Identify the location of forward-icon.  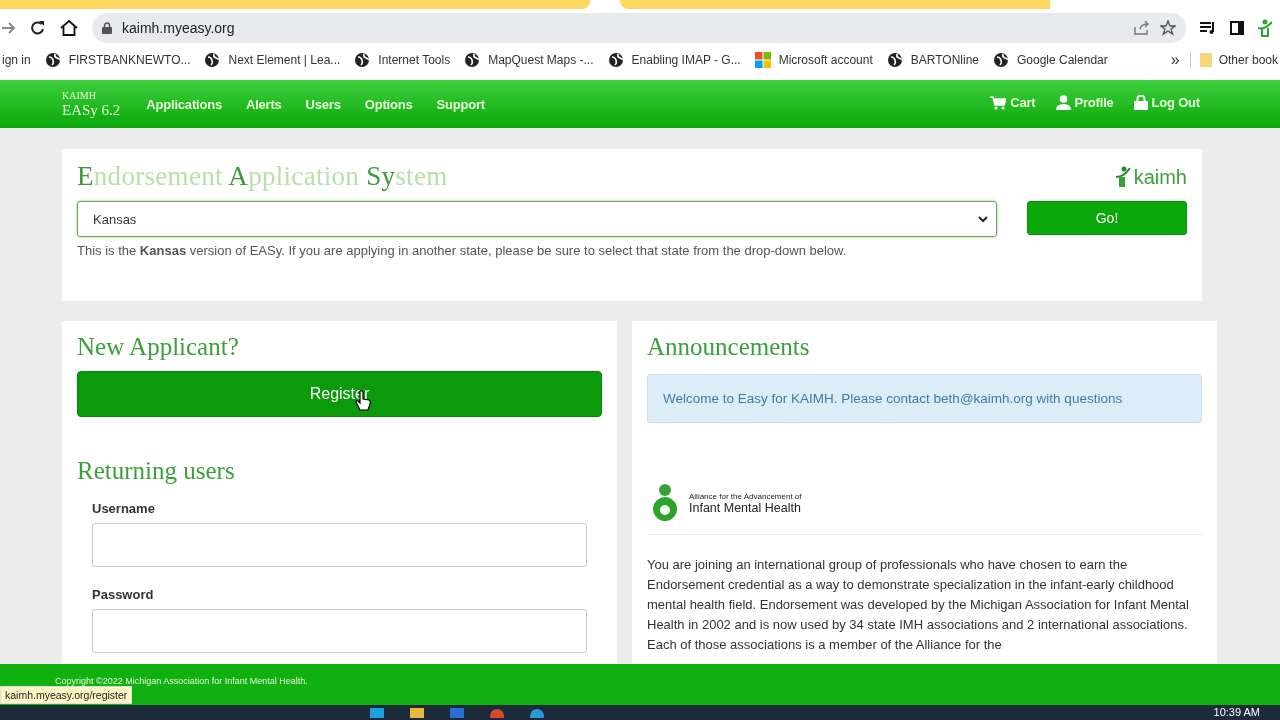
(9, 27).